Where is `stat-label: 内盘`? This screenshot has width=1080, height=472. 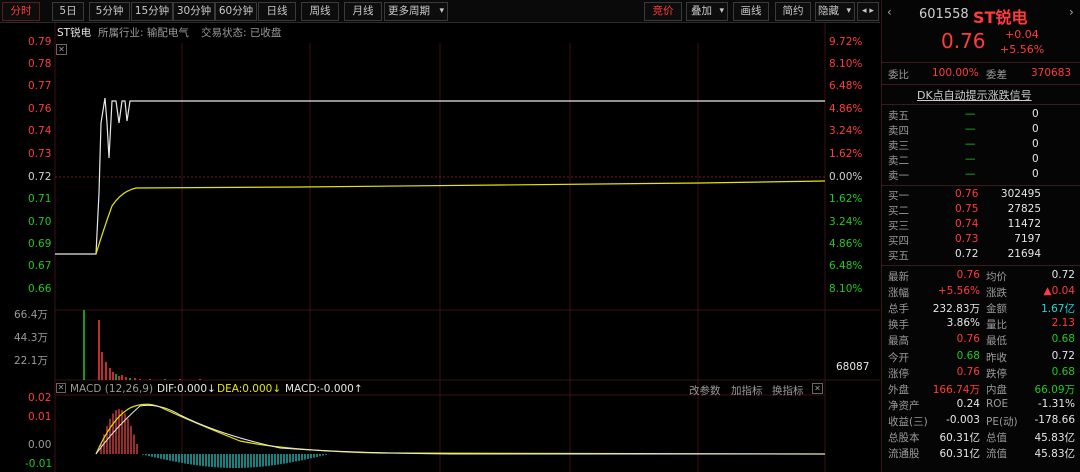 stat-label: 内盘 is located at coordinates (996, 389).